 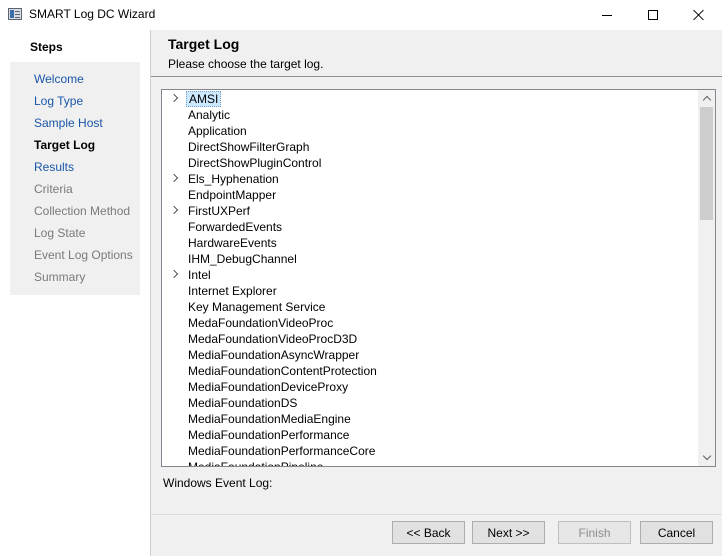 What do you see at coordinates (430, 307) in the screenshot?
I see `tree-item: Key Management Service` at bounding box center [430, 307].